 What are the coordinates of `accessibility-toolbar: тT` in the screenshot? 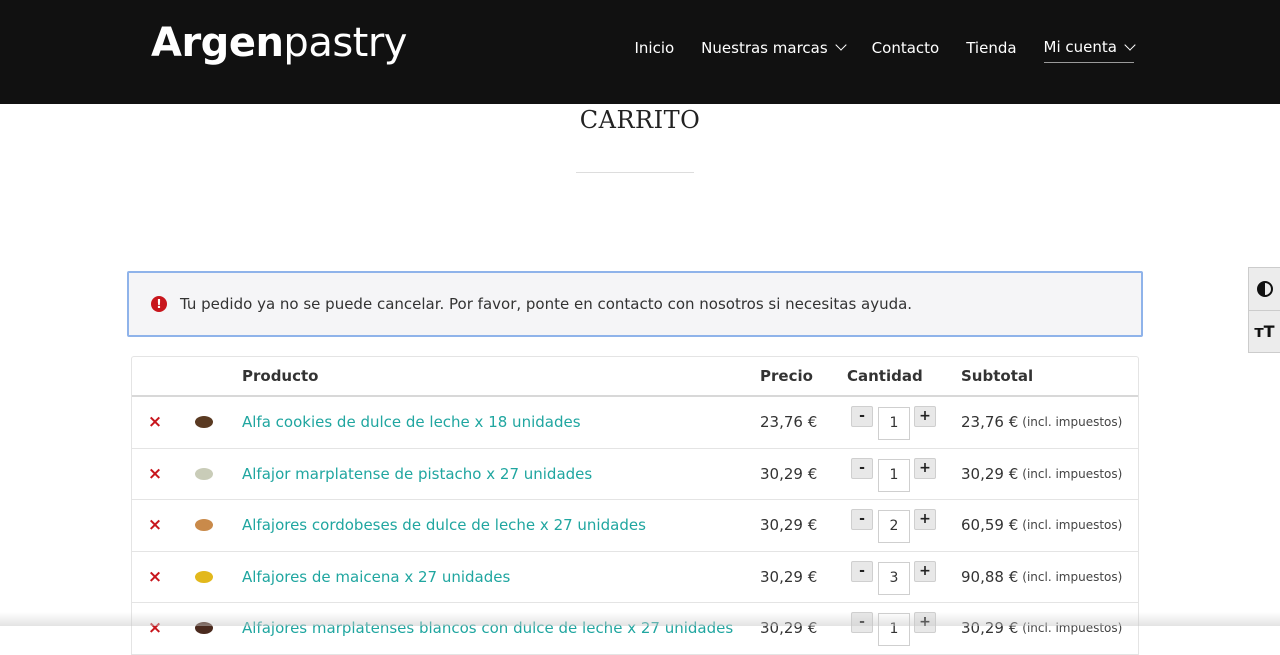 It's located at (1264, 310).